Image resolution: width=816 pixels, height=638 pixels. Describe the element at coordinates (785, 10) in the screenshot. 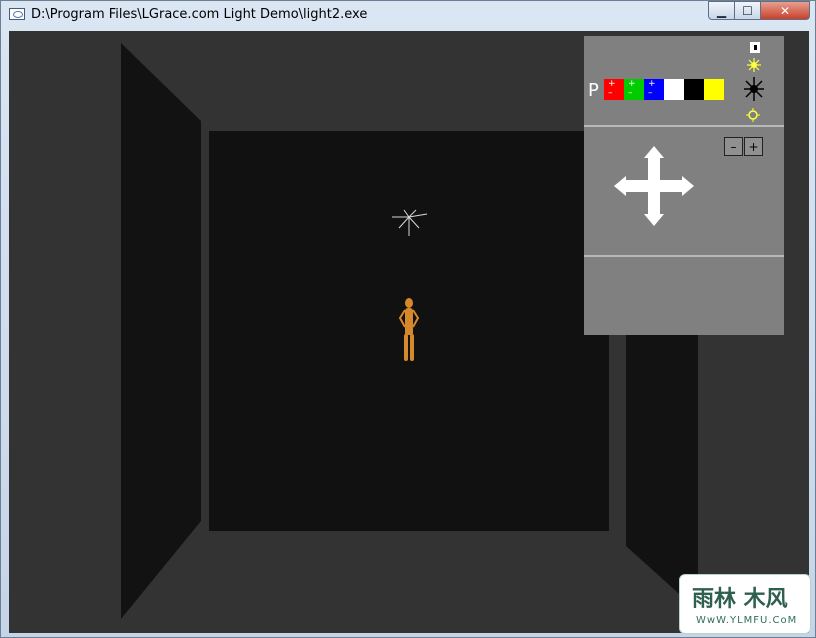

I see `close-button: ✕` at that location.